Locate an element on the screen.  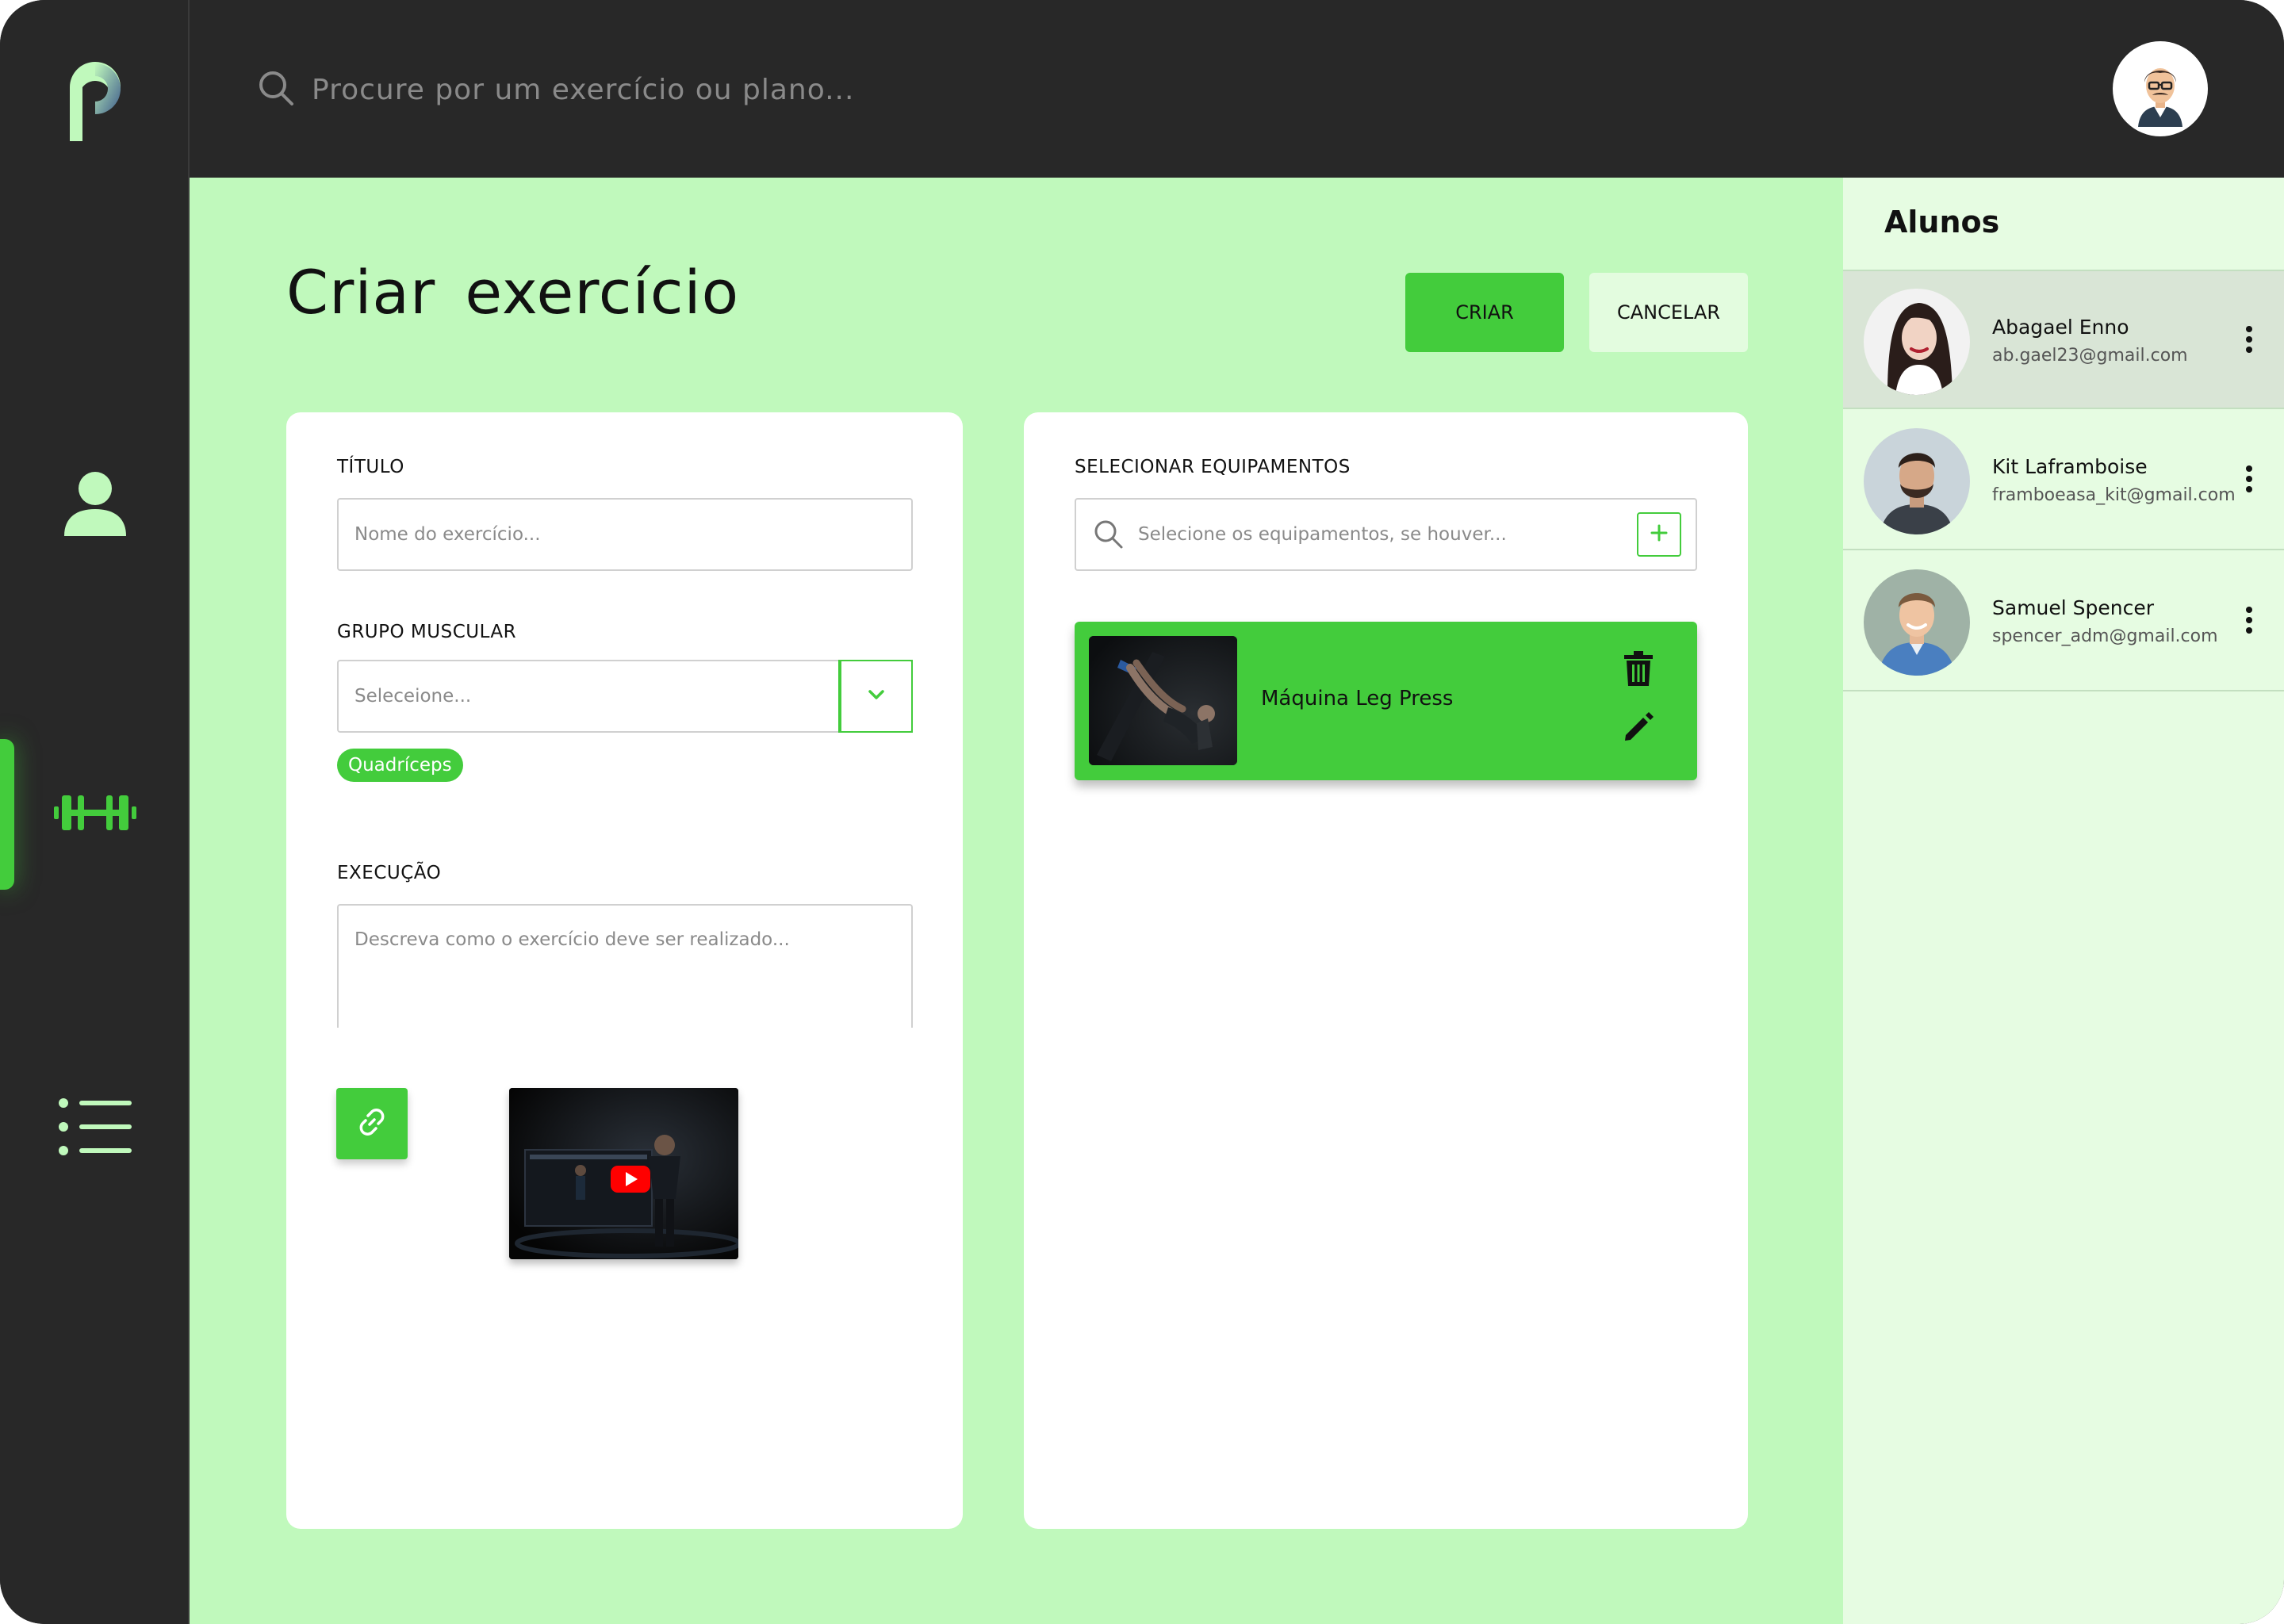
edit-equipment-button is located at coordinates (1638, 729).